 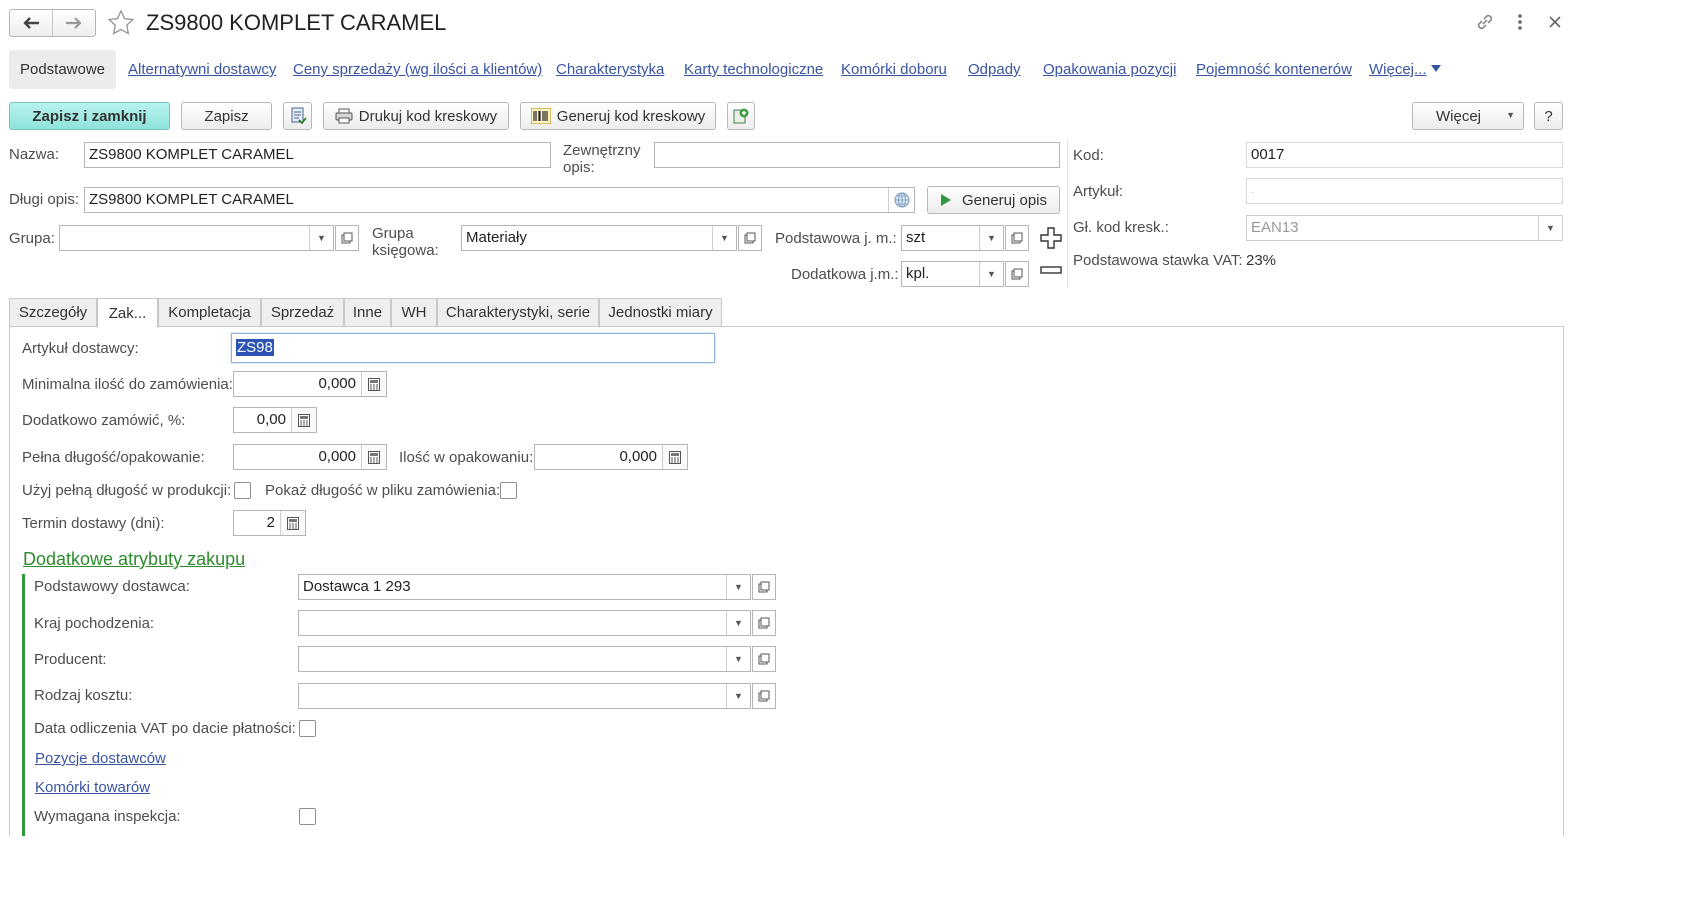 I want to click on nav-opakowania-pozycji: Opakowania pozycji, so click(x=1109, y=69).